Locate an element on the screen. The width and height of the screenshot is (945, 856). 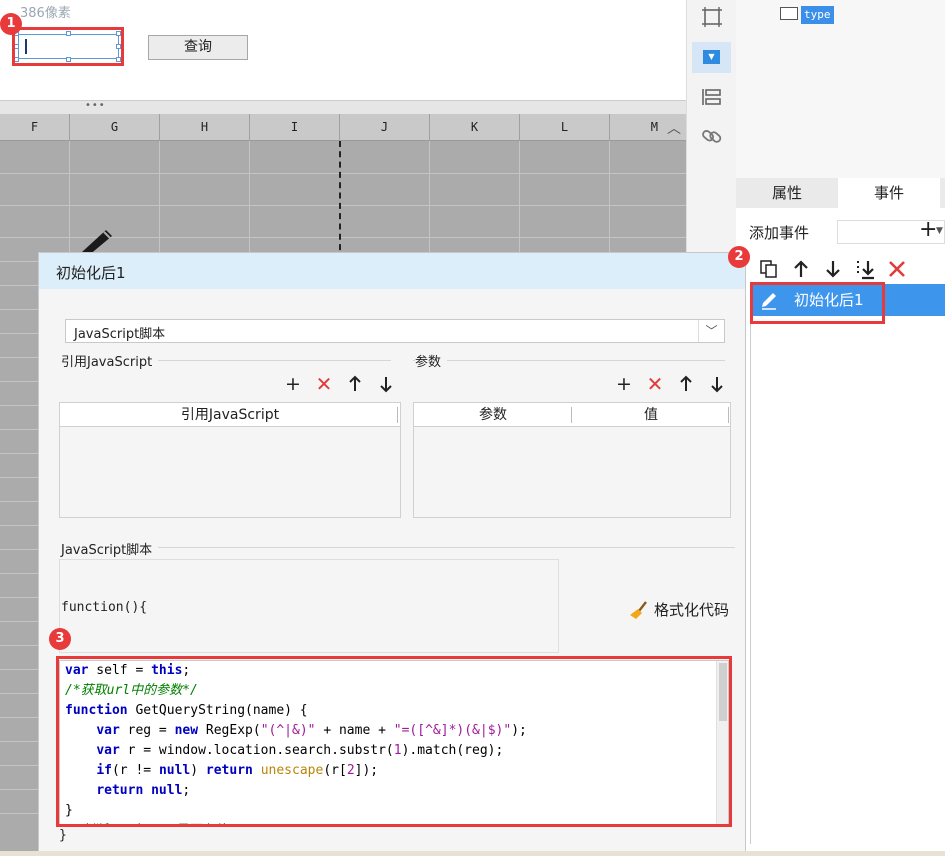
panel-tabs: 属性 事件 is located at coordinates (840, 193).